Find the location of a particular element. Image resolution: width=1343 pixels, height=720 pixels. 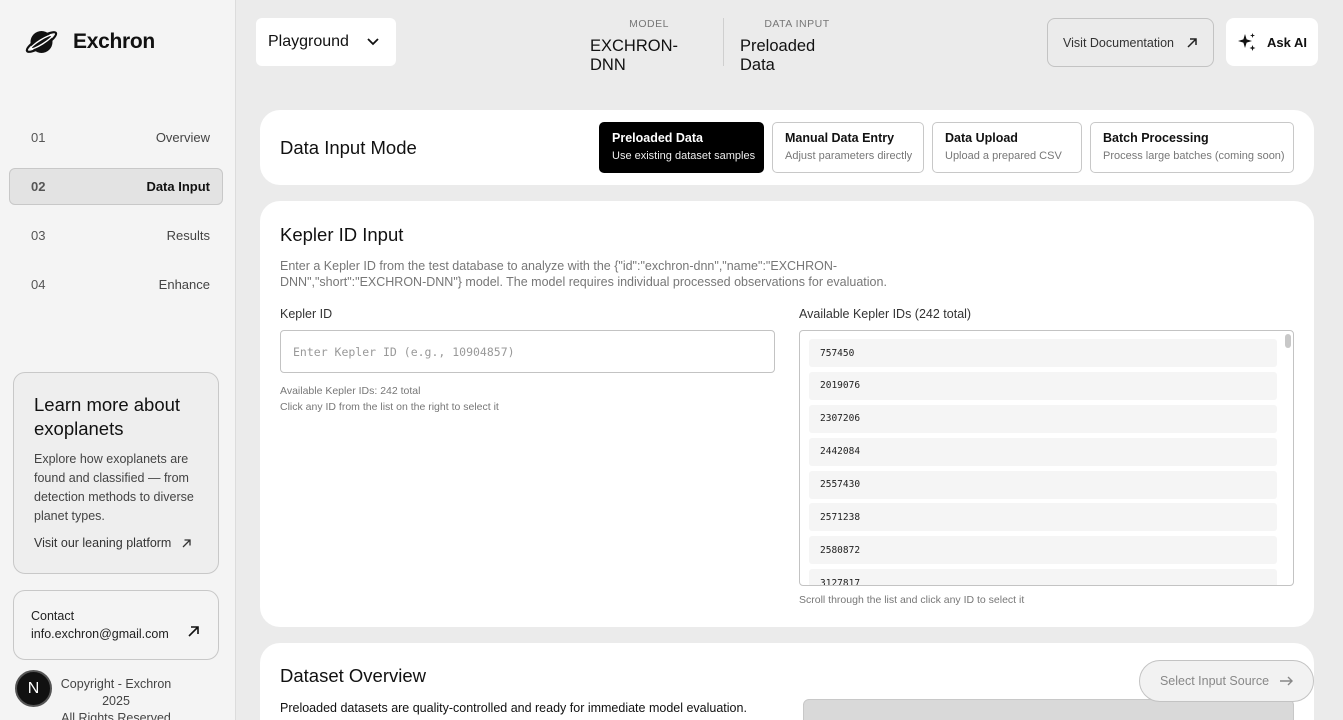

nav-number: 02 is located at coordinates (38, 186).